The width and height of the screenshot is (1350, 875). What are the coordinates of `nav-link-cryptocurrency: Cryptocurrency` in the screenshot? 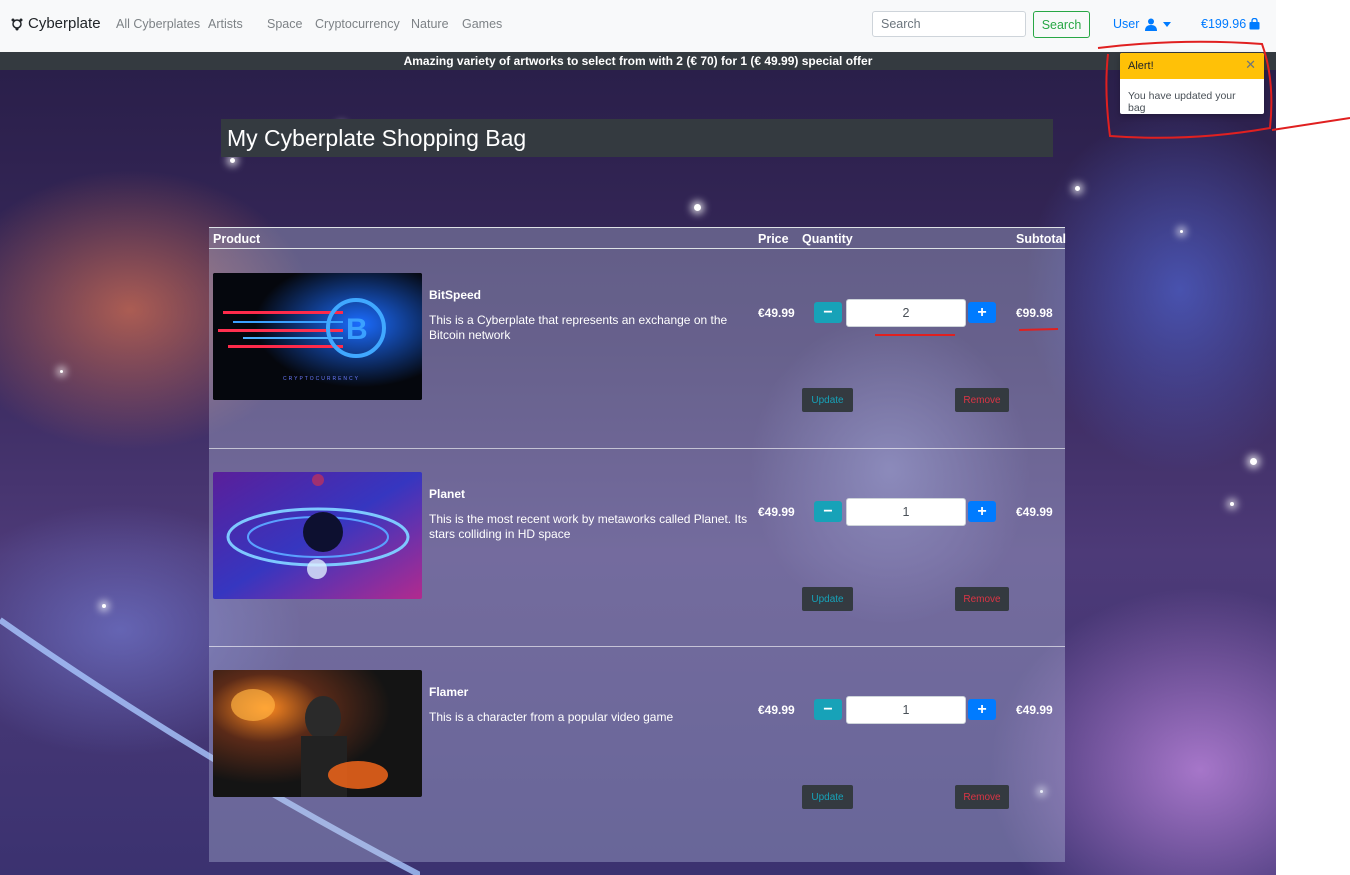 It's located at (357, 24).